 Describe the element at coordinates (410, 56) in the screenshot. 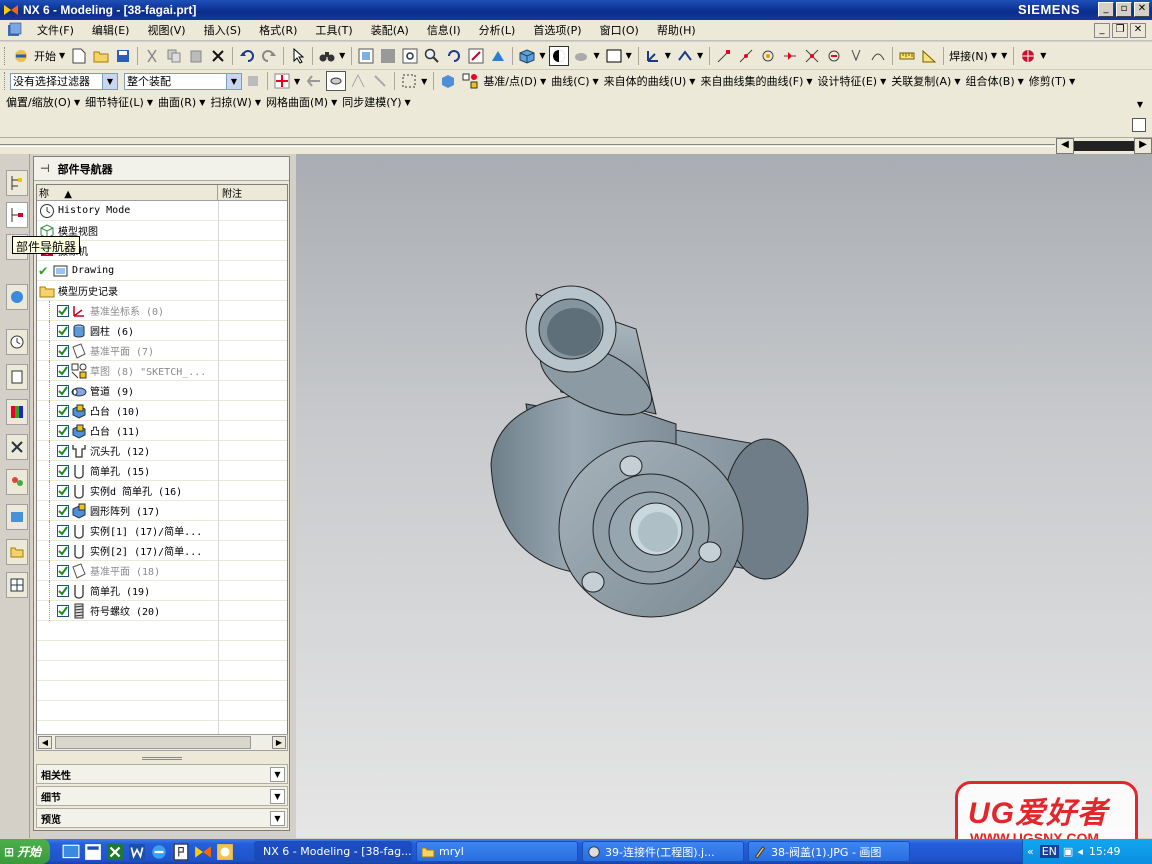

I see `zoom-window-icon` at that location.